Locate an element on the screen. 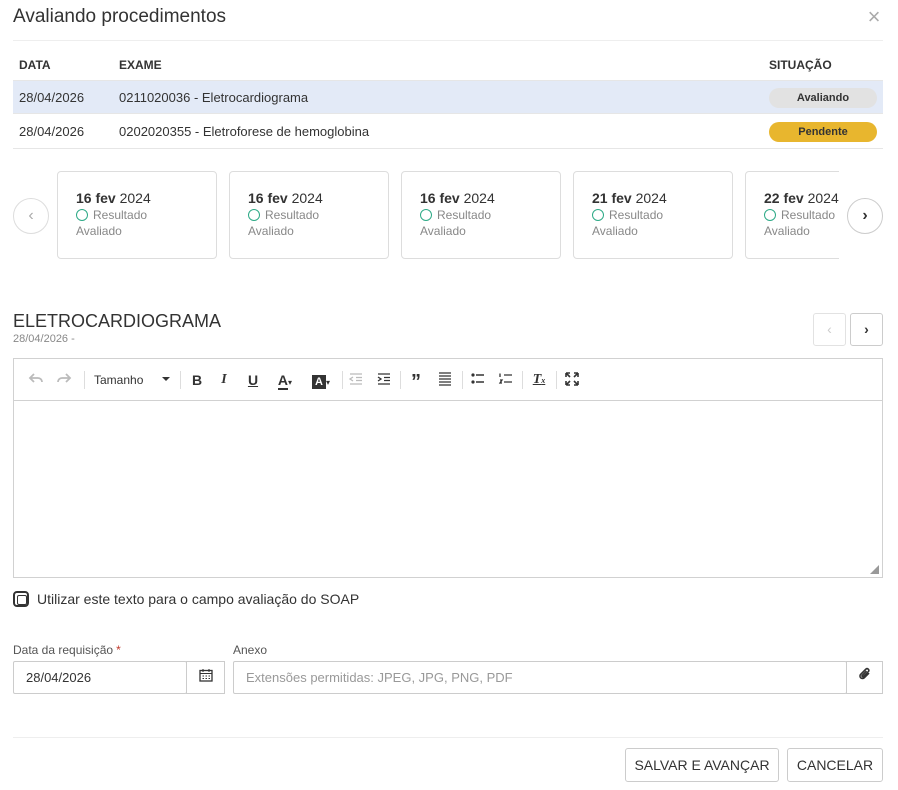  status-badge: Pendente is located at coordinates (823, 132).